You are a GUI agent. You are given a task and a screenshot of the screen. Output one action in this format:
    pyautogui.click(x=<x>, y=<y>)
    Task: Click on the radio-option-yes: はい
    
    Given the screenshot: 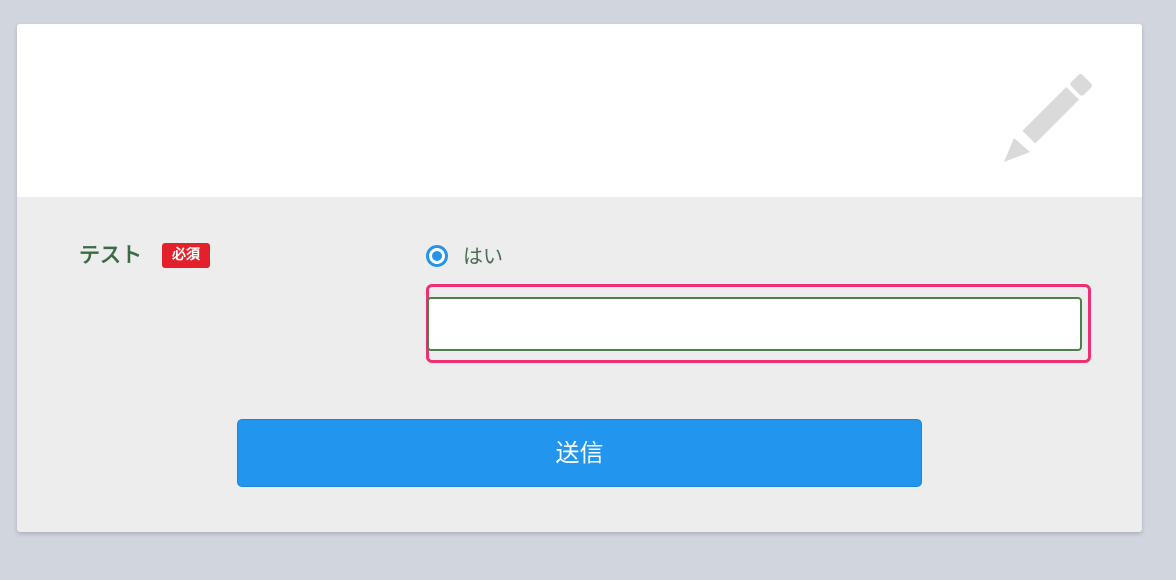 What is the action you would take?
    pyautogui.click(x=464, y=256)
    